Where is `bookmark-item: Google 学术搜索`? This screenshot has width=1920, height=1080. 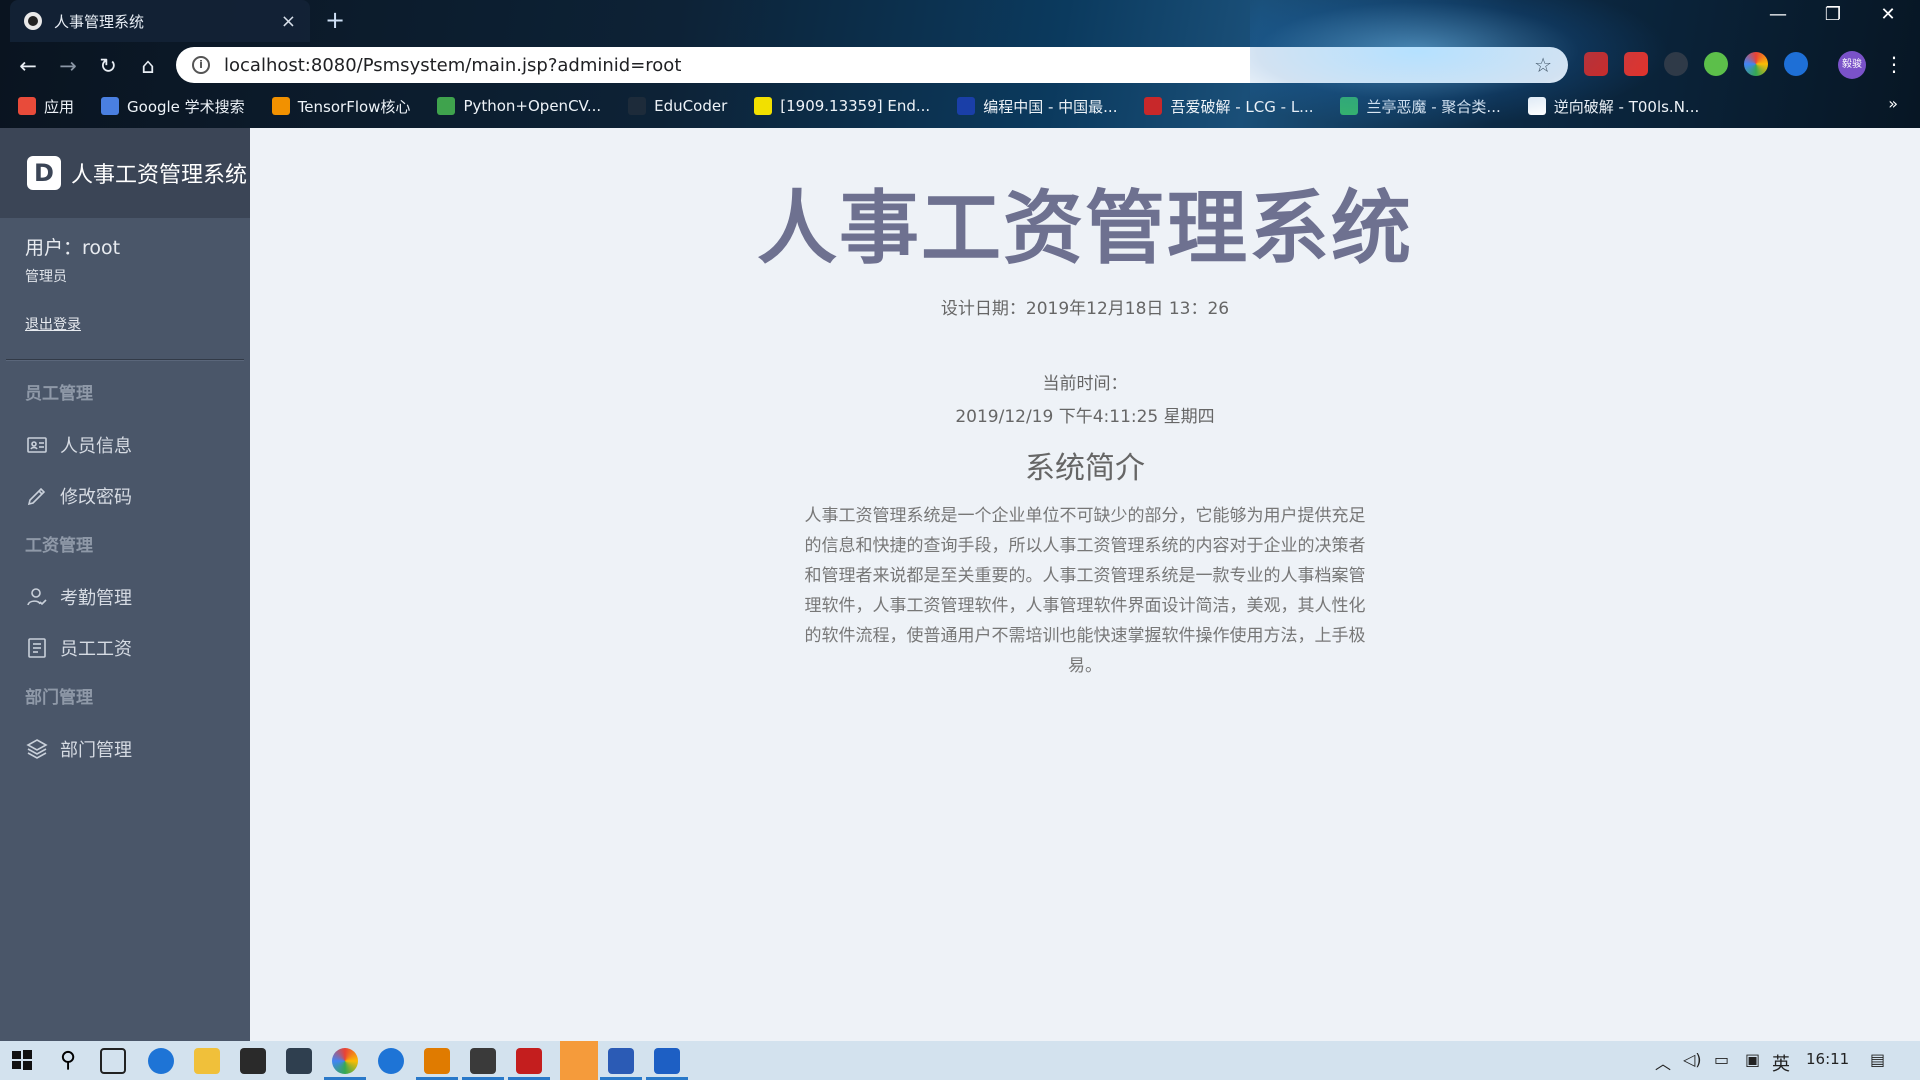 bookmark-item: Google 学术搜索 is located at coordinates (173, 106).